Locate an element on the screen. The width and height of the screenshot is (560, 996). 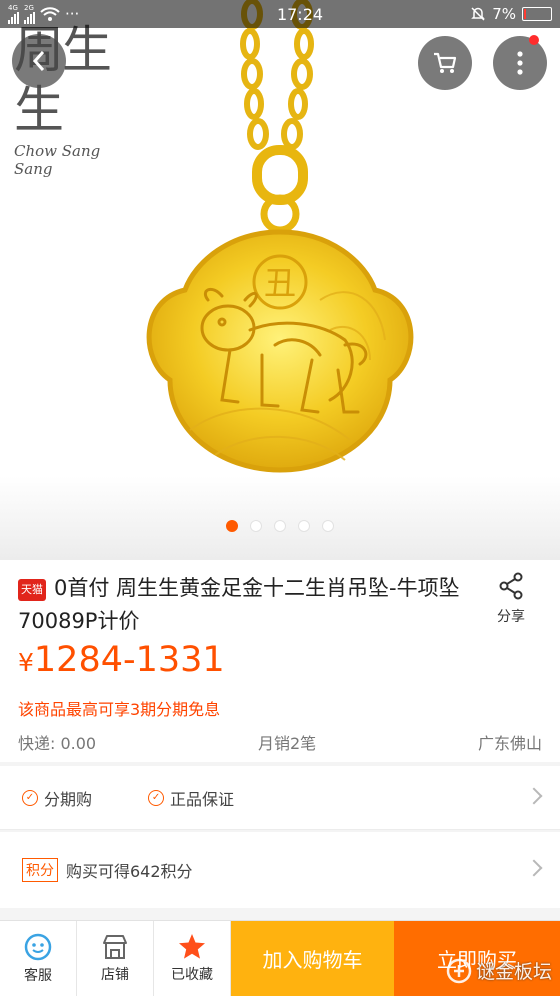
bottom-action-bar: 客服 店铺 已收藏 加入购物车 立即购买 谜金板坛 is located at coordinates (280, 958).